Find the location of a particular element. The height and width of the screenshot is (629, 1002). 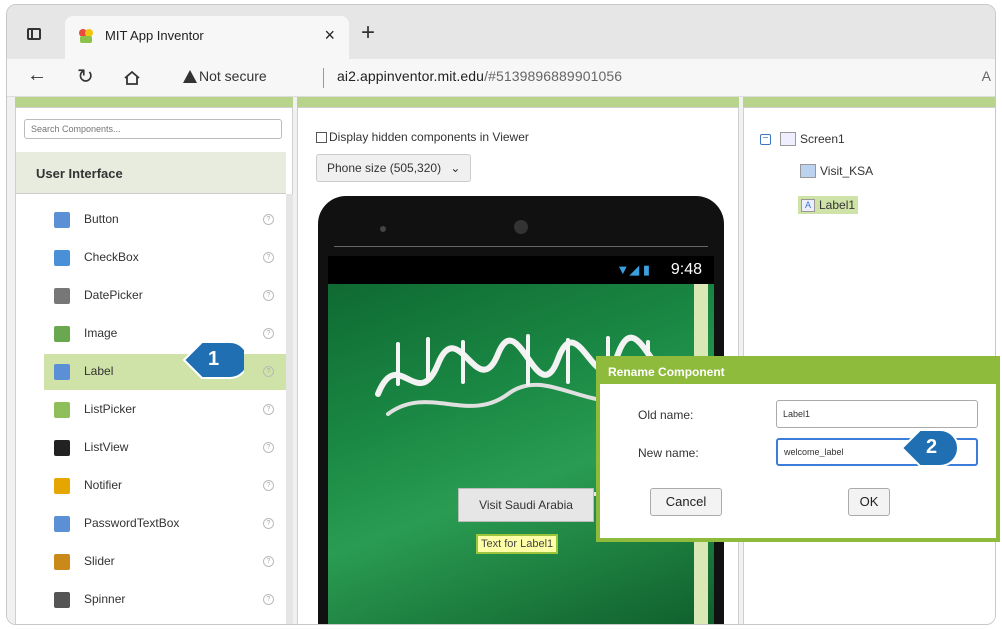

palette-item-checkbox: CheckBox? is located at coordinates (167, 258).